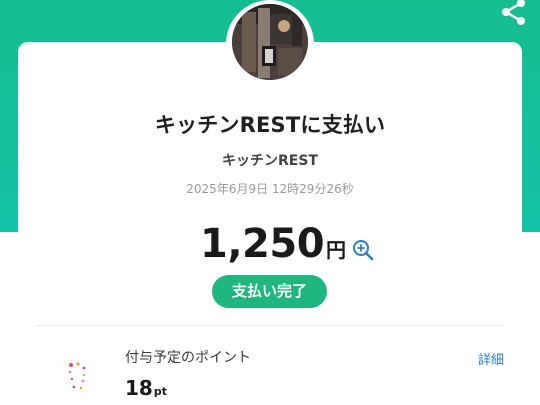  I want to click on status-badge: 支払い完了, so click(269, 291).